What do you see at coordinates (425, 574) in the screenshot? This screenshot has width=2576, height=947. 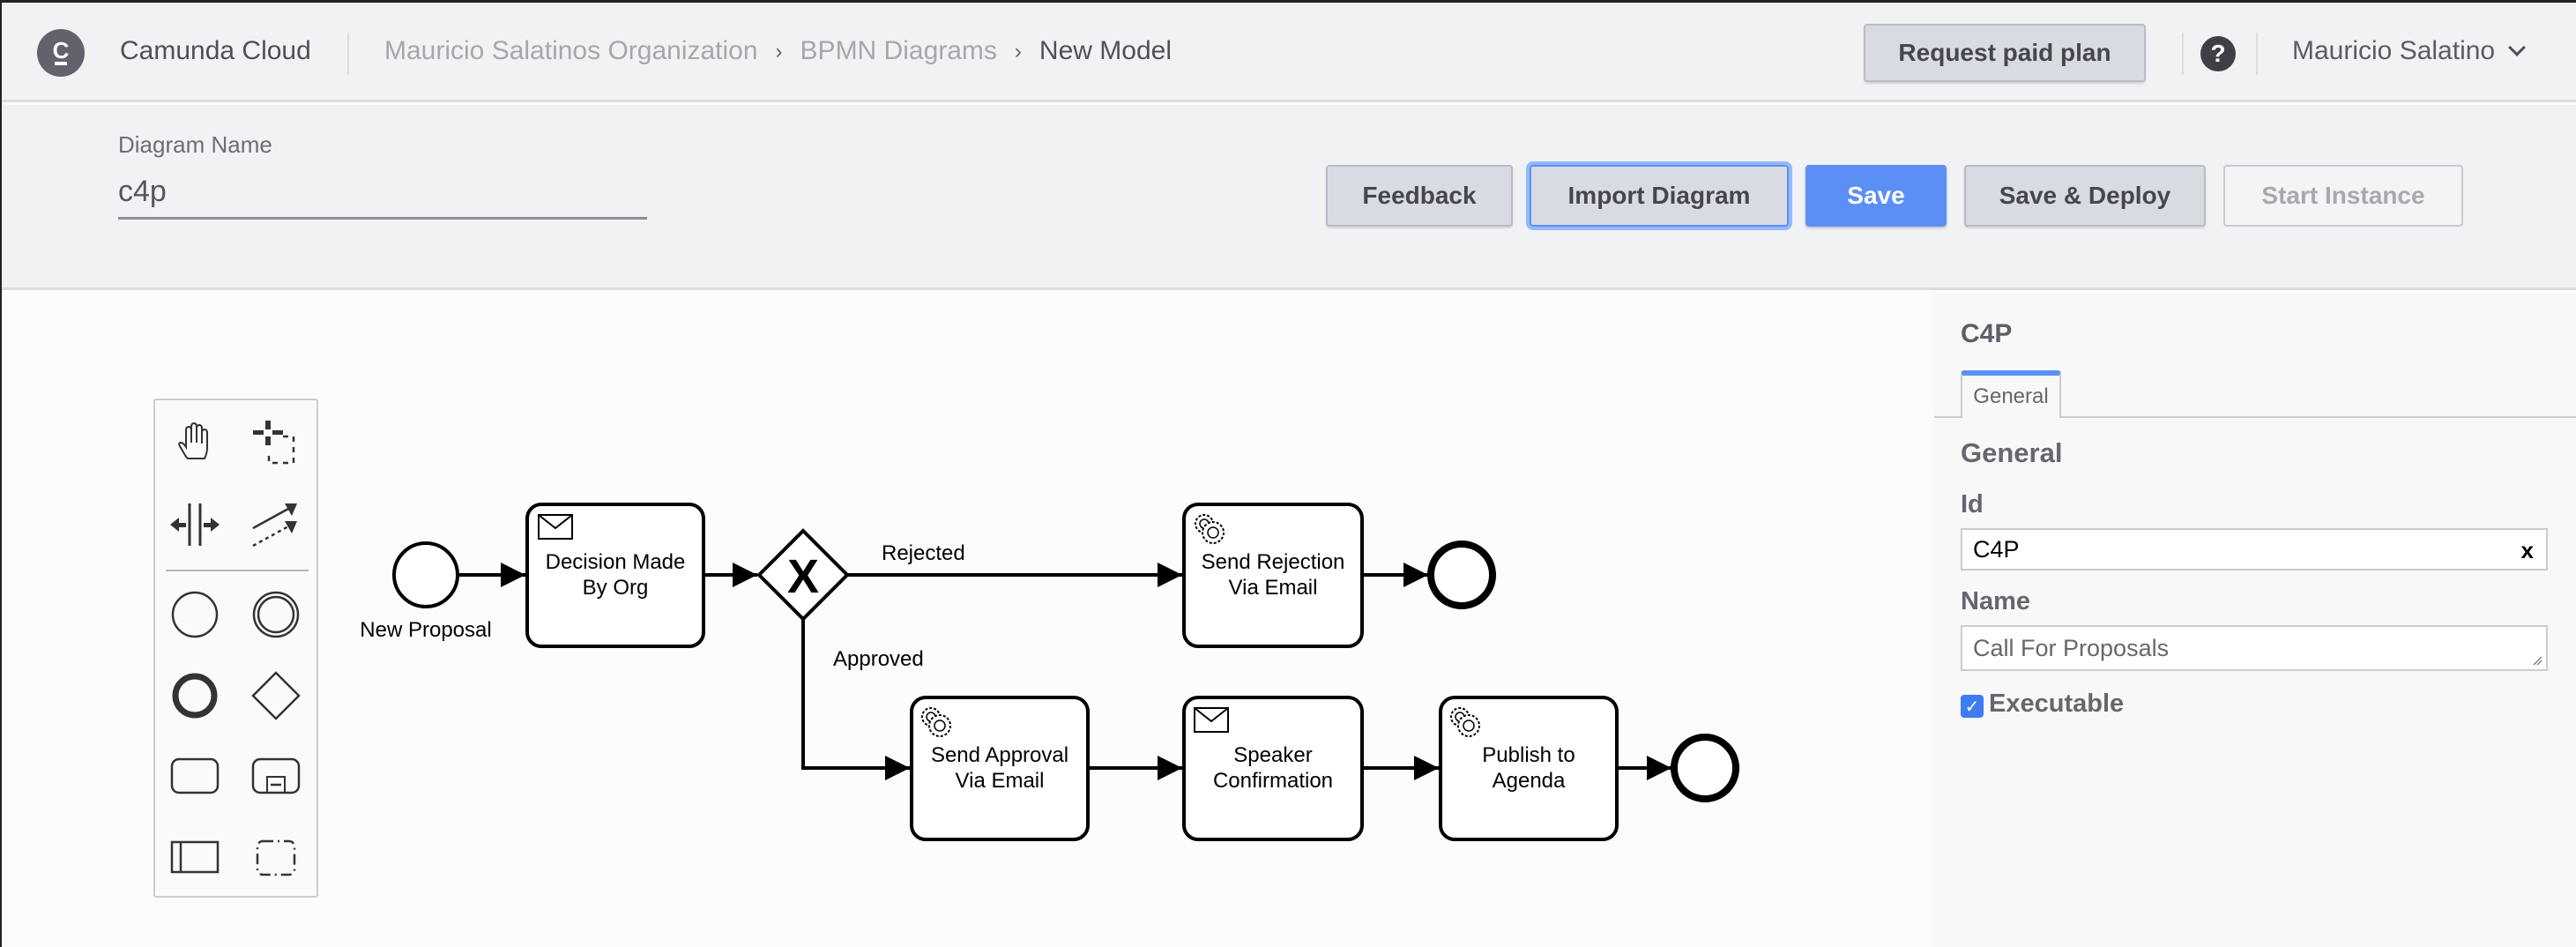 I see `start-event` at bounding box center [425, 574].